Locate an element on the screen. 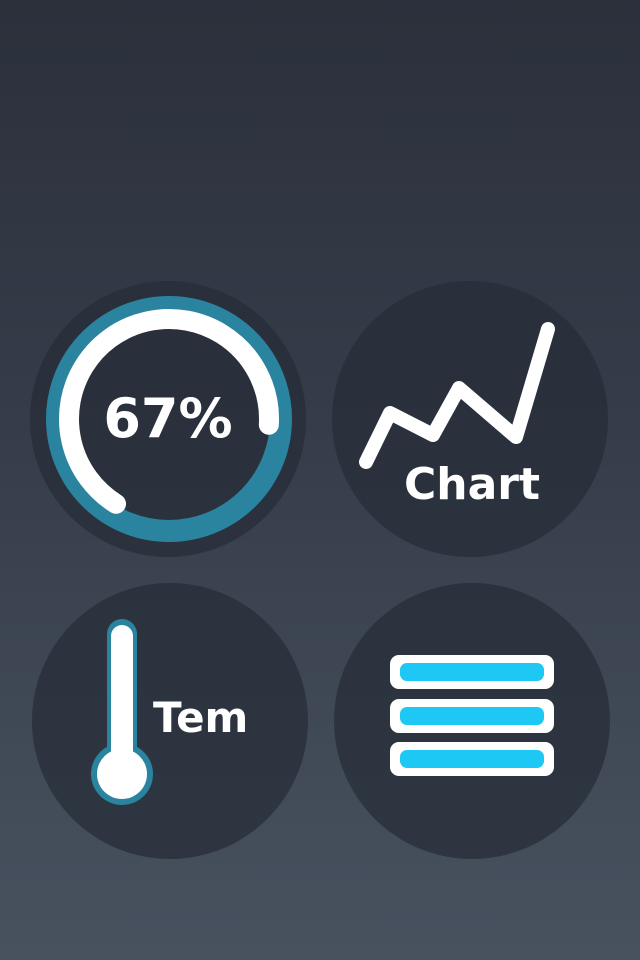  progress-value: 67% is located at coordinates (168, 418).